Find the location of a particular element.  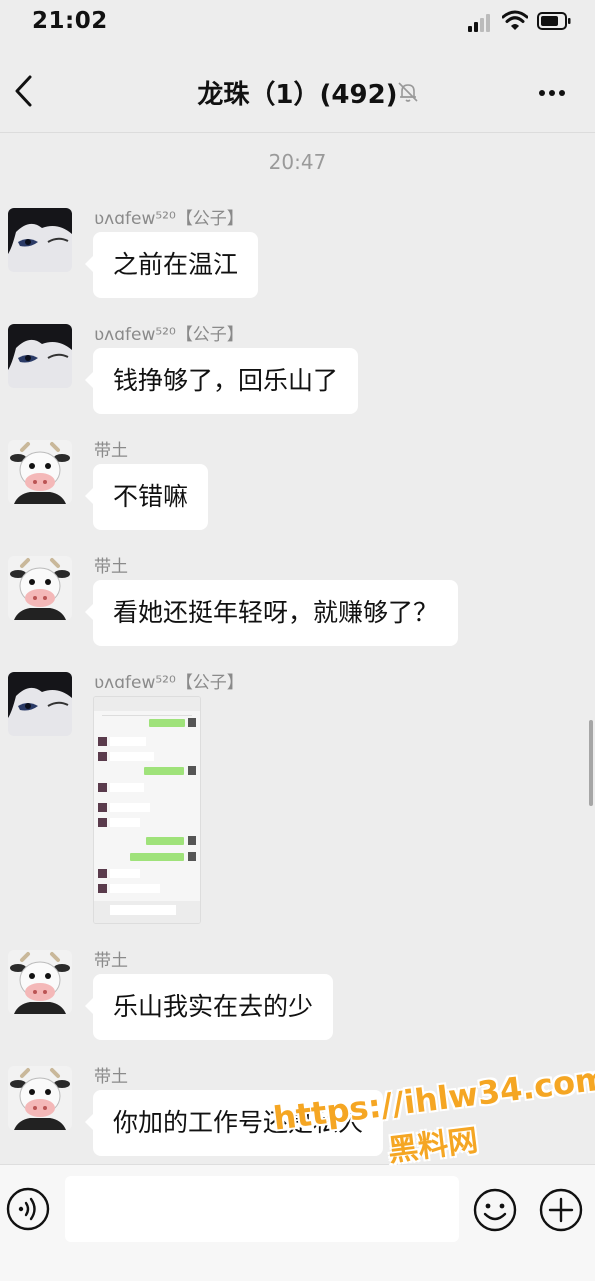

message-bubble: 乐山我实在去的少 is located at coordinates (209, 1007).